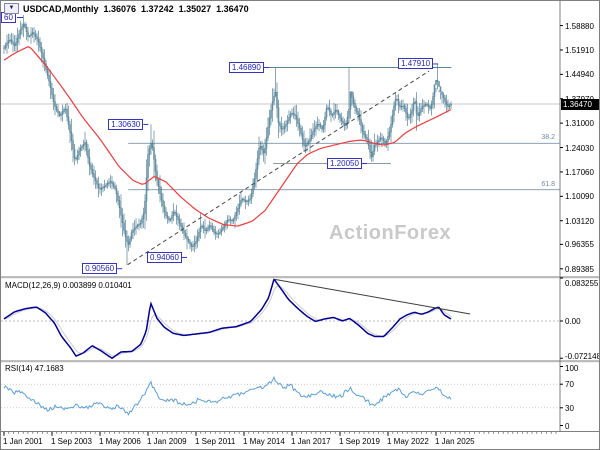  I want to click on x-axis-label: 1 Jan 2025, so click(455, 441).